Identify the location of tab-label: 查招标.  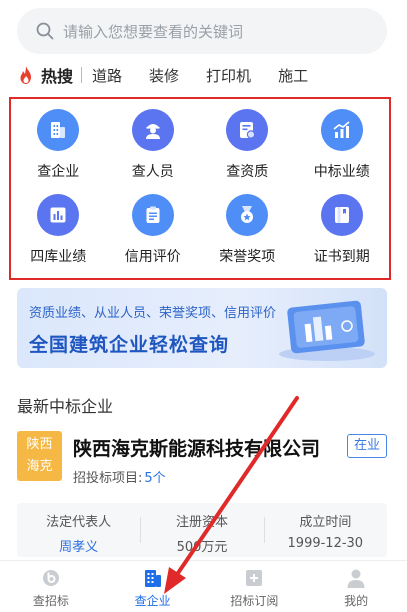
(50, 601).